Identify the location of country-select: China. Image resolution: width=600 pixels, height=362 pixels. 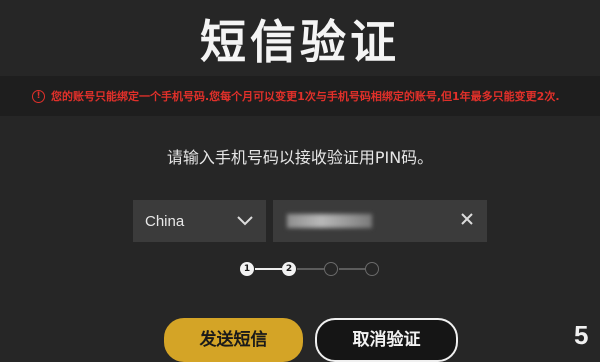
(199, 221).